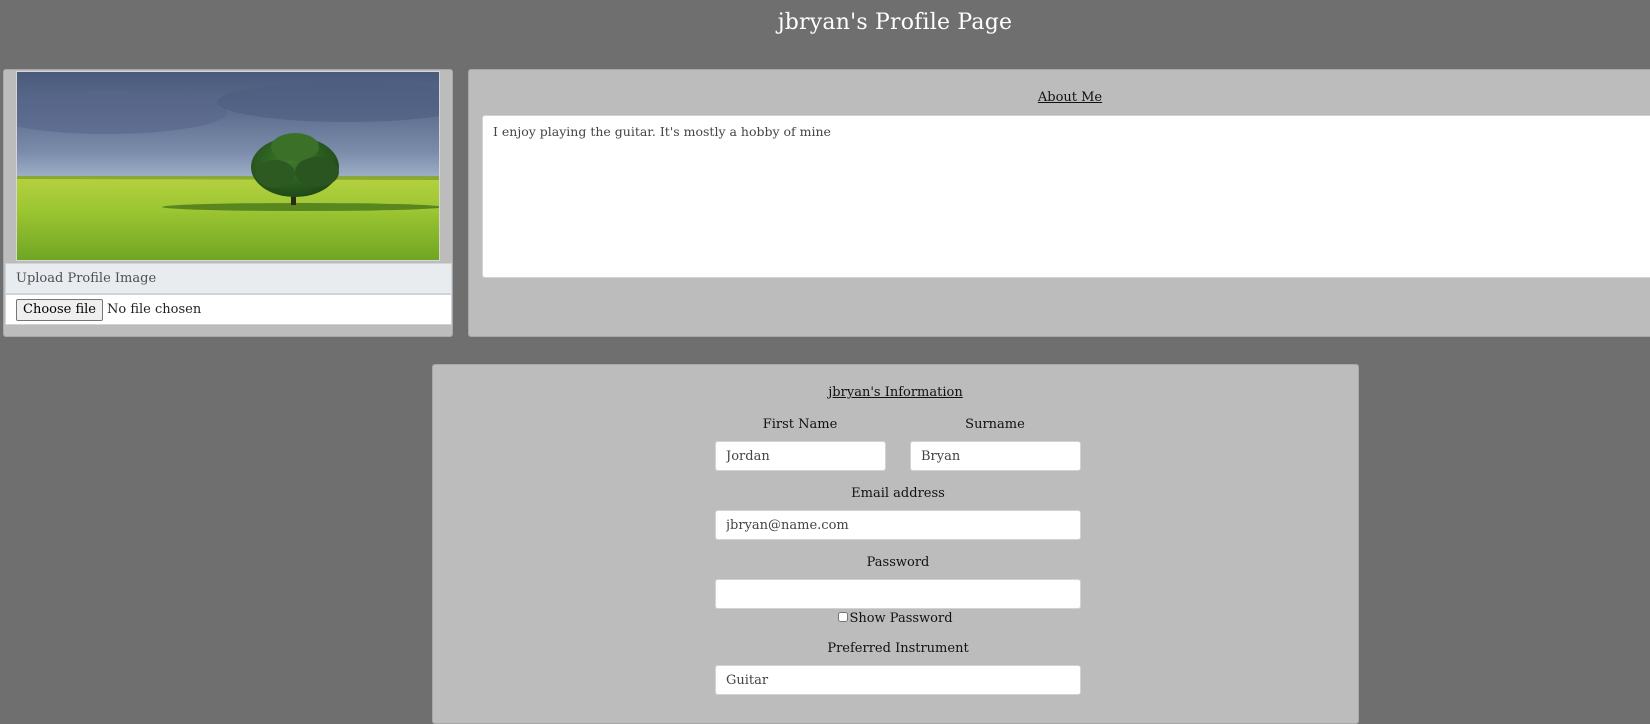 This screenshot has width=1650, height=724. I want to click on profile-image, so click(228, 166).